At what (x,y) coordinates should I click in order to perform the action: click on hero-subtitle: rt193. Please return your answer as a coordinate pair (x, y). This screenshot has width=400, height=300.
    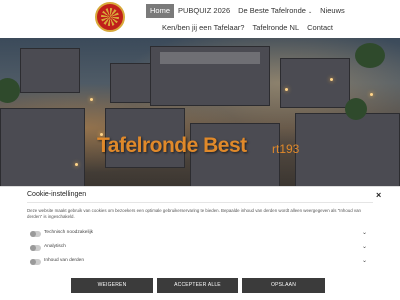
    Looking at the image, I should click on (286, 149).